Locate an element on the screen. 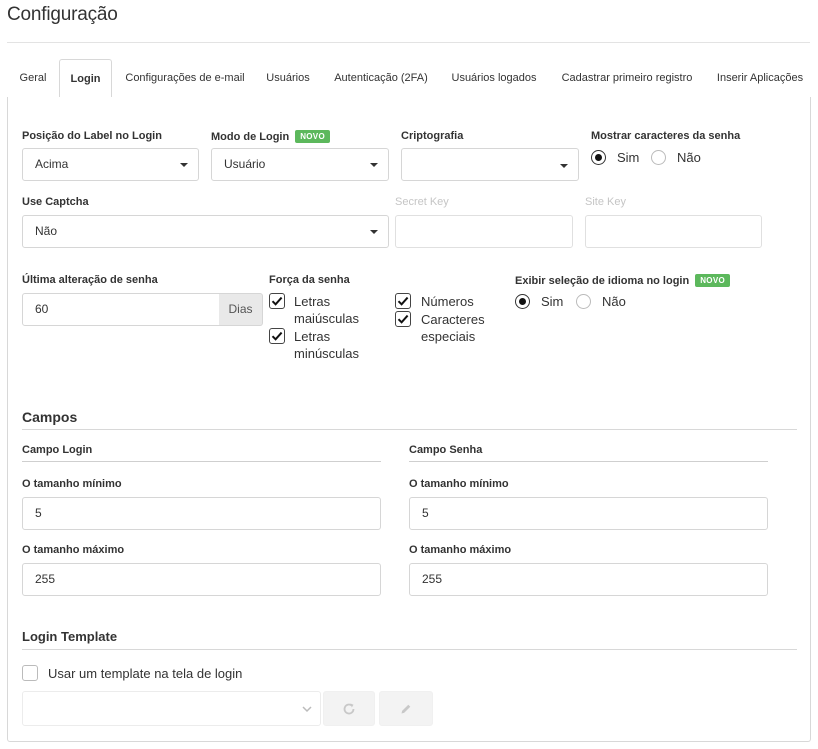 This screenshot has width=818, height=749. captcha-label: Use Captcha is located at coordinates (55, 202).